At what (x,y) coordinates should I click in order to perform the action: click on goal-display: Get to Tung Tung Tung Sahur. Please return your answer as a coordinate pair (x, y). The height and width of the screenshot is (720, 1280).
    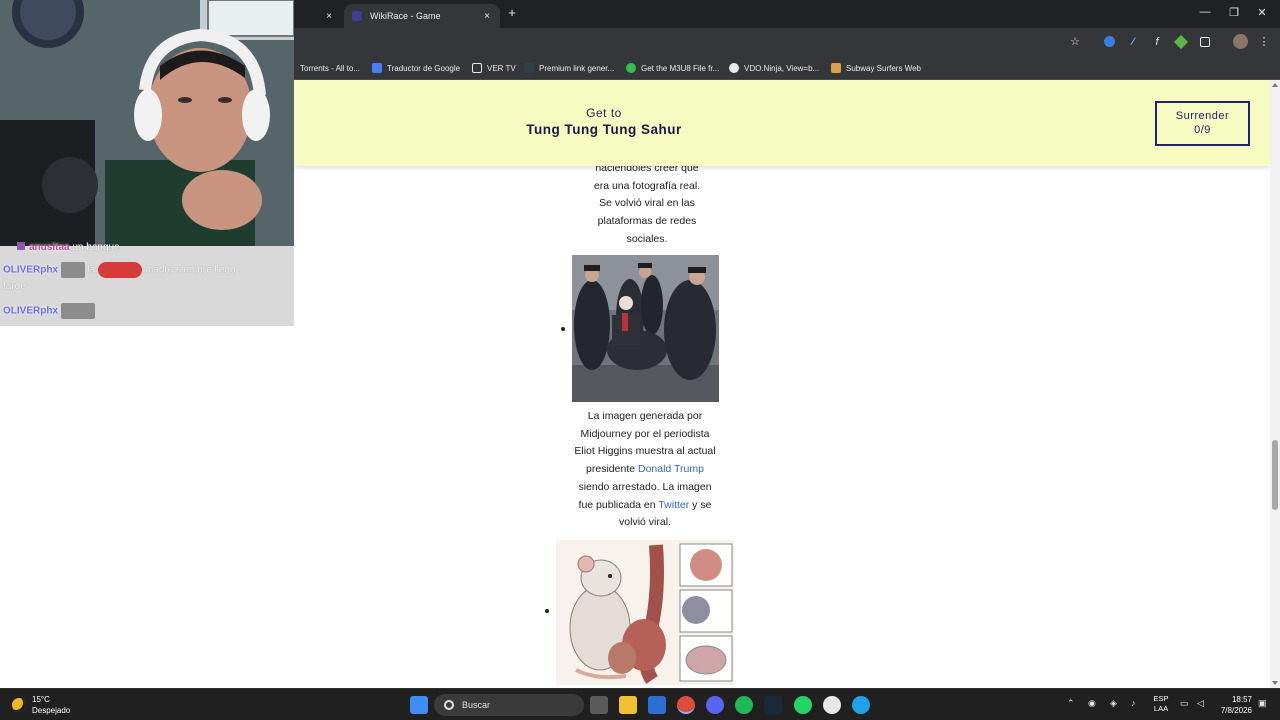
    Looking at the image, I should click on (604, 121).